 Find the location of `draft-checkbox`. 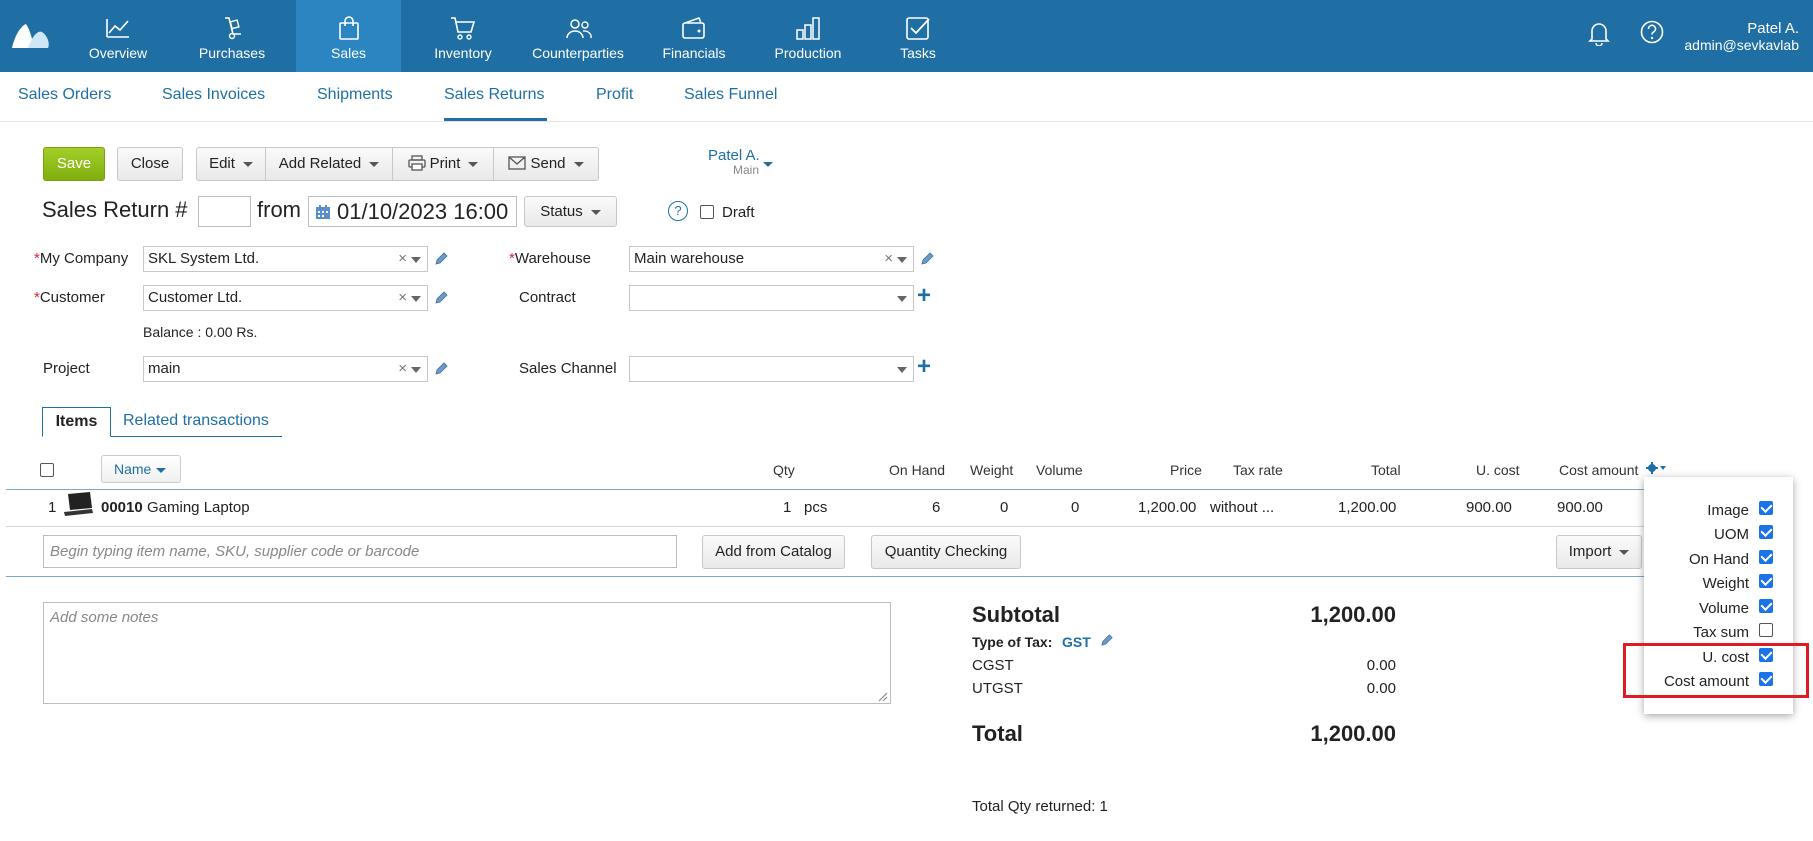

draft-checkbox is located at coordinates (707, 212).